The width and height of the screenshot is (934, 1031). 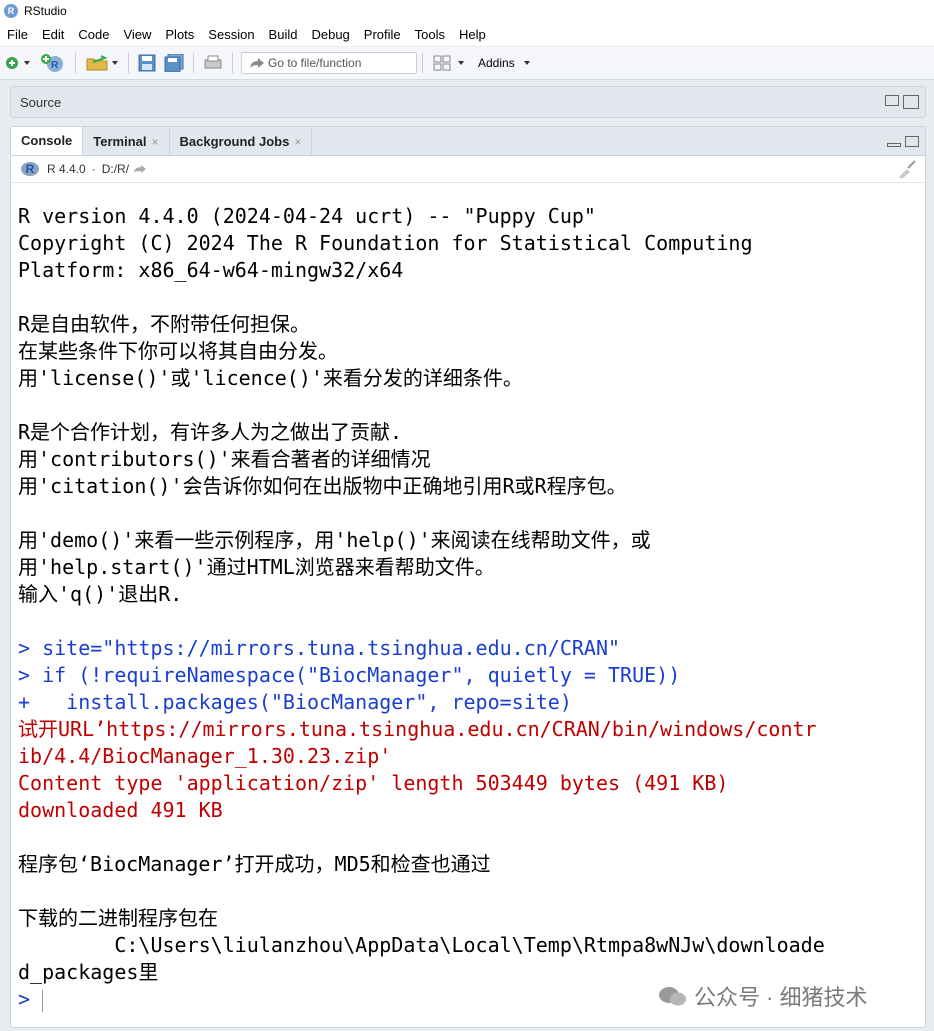 I want to click on console-line: 输入'q()'退出R., so click(x=100, y=594).